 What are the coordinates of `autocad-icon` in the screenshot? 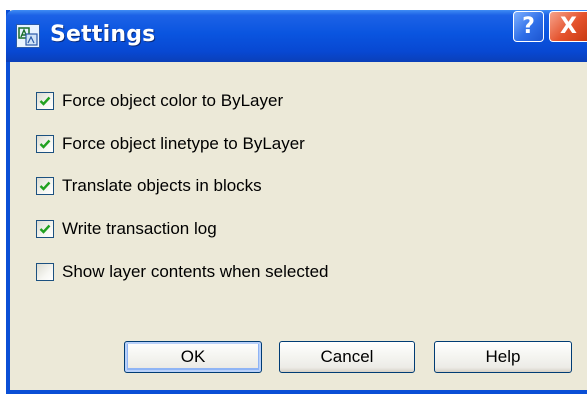 It's located at (28, 36).